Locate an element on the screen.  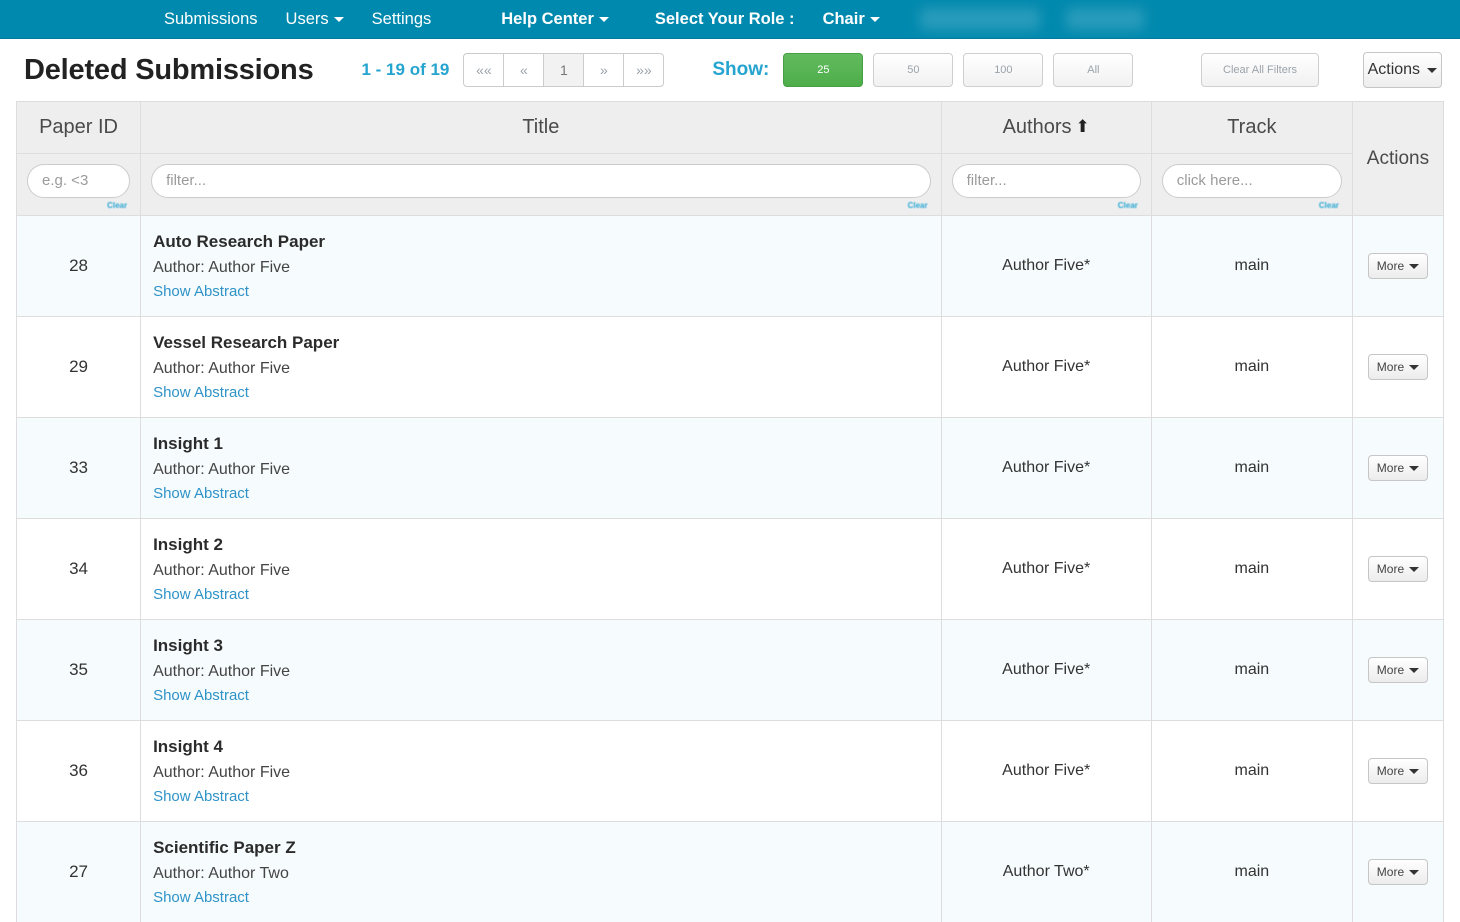
column-header-title: Title is located at coordinates (541, 127).